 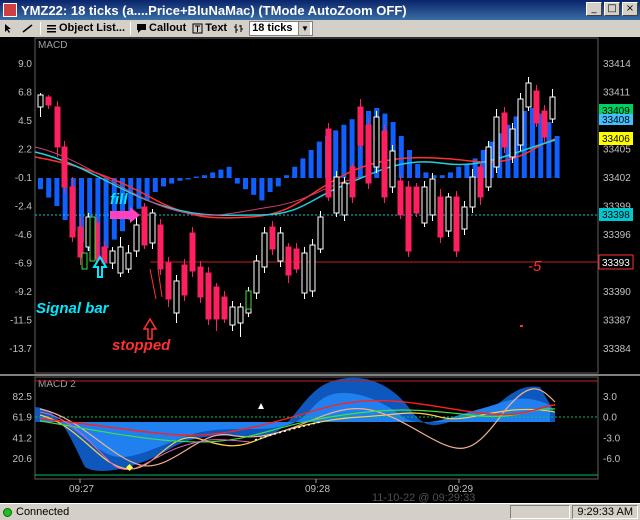 What do you see at coordinates (605, 512) in the screenshot?
I see `clock: 9:29:33 AM` at bounding box center [605, 512].